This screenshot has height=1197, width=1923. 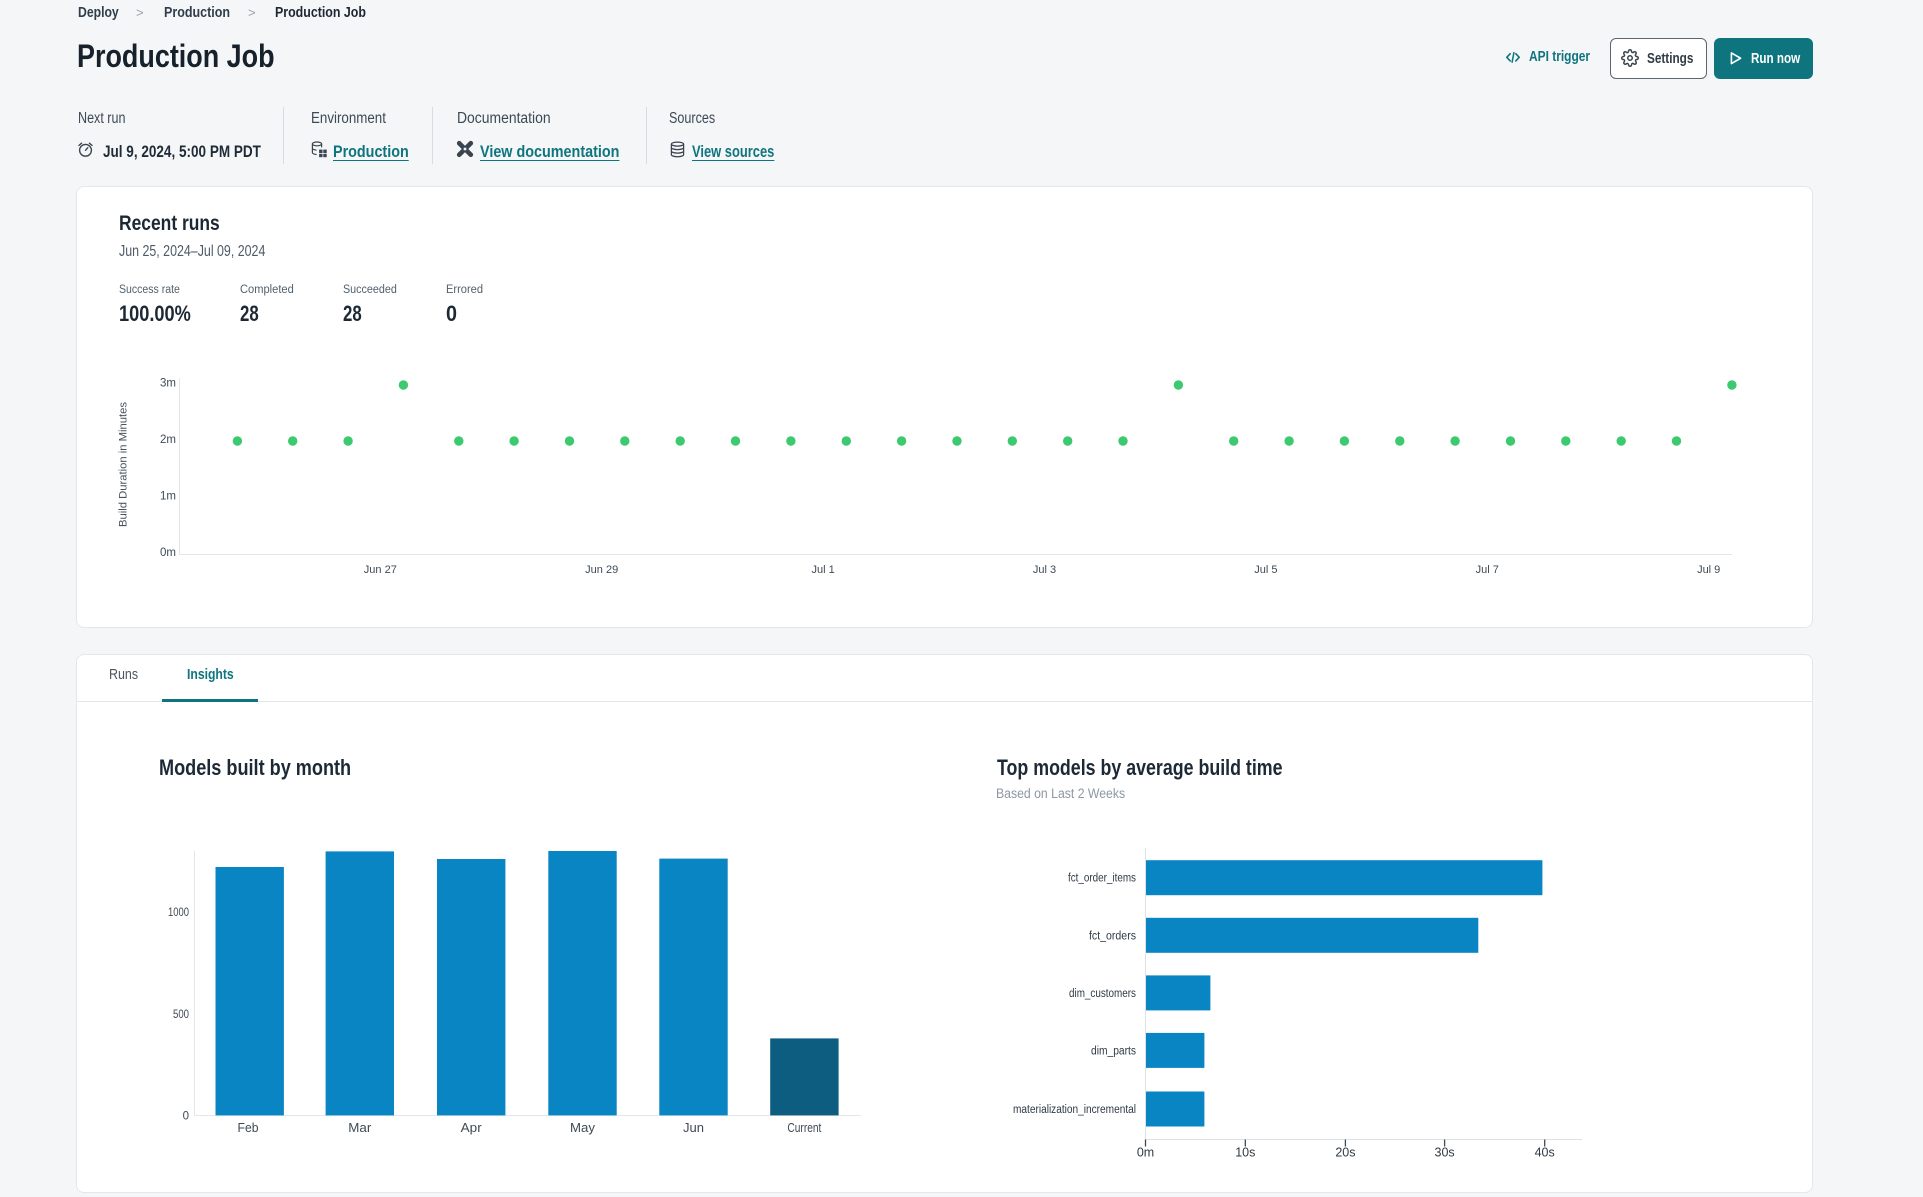 I want to click on svg-text: 40s, so click(x=1545, y=1153).